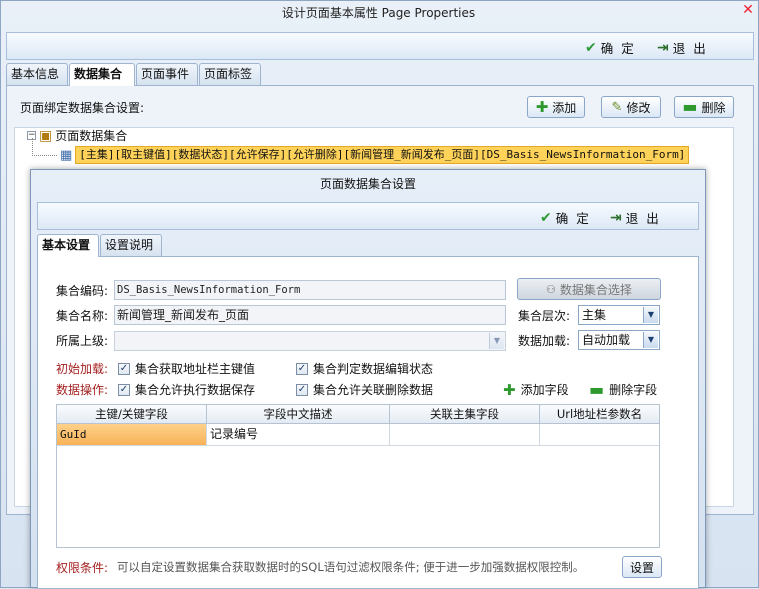 The width and height of the screenshot is (759, 589). Describe the element at coordinates (167, 74) in the screenshot. I see `tab-page-events: 页面事件` at that location.